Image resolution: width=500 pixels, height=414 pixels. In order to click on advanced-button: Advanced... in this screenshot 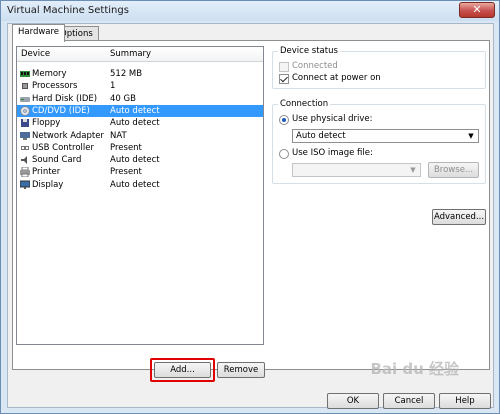, I will do `click(459, 217)`.